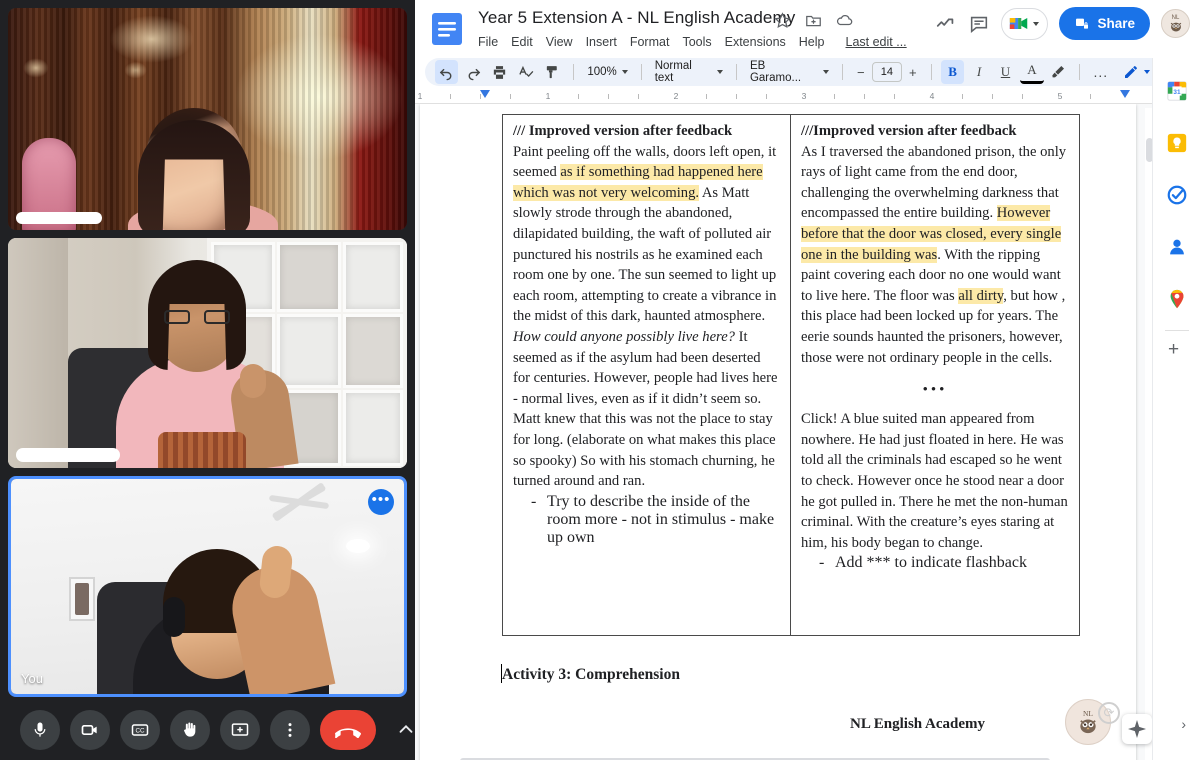 The width and height of the screenshot is (1200, 760). What do you see at coordinates (240, 730) in the screenshot?
I see `present-button` at bounding box center [240, 730].